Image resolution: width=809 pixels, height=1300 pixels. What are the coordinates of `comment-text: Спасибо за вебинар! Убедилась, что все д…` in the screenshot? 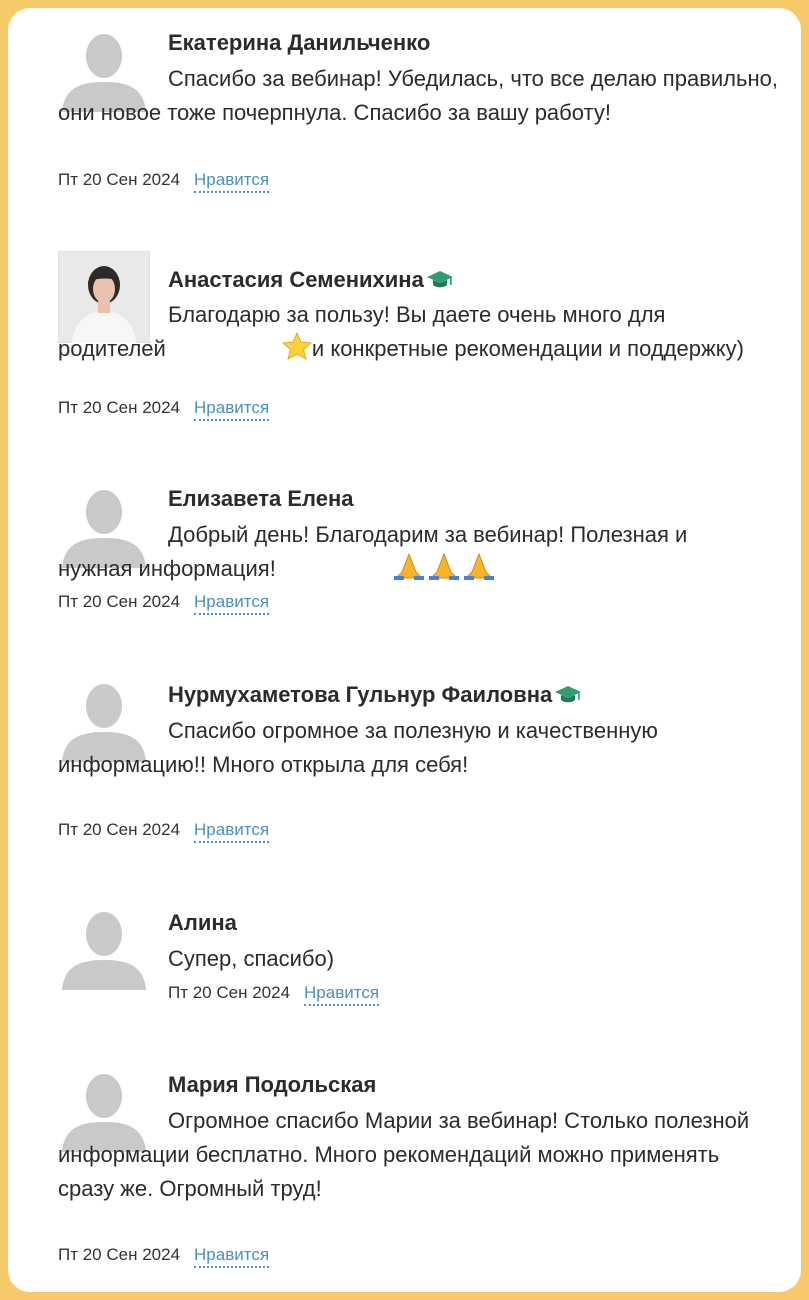 It's located at (418, 95).